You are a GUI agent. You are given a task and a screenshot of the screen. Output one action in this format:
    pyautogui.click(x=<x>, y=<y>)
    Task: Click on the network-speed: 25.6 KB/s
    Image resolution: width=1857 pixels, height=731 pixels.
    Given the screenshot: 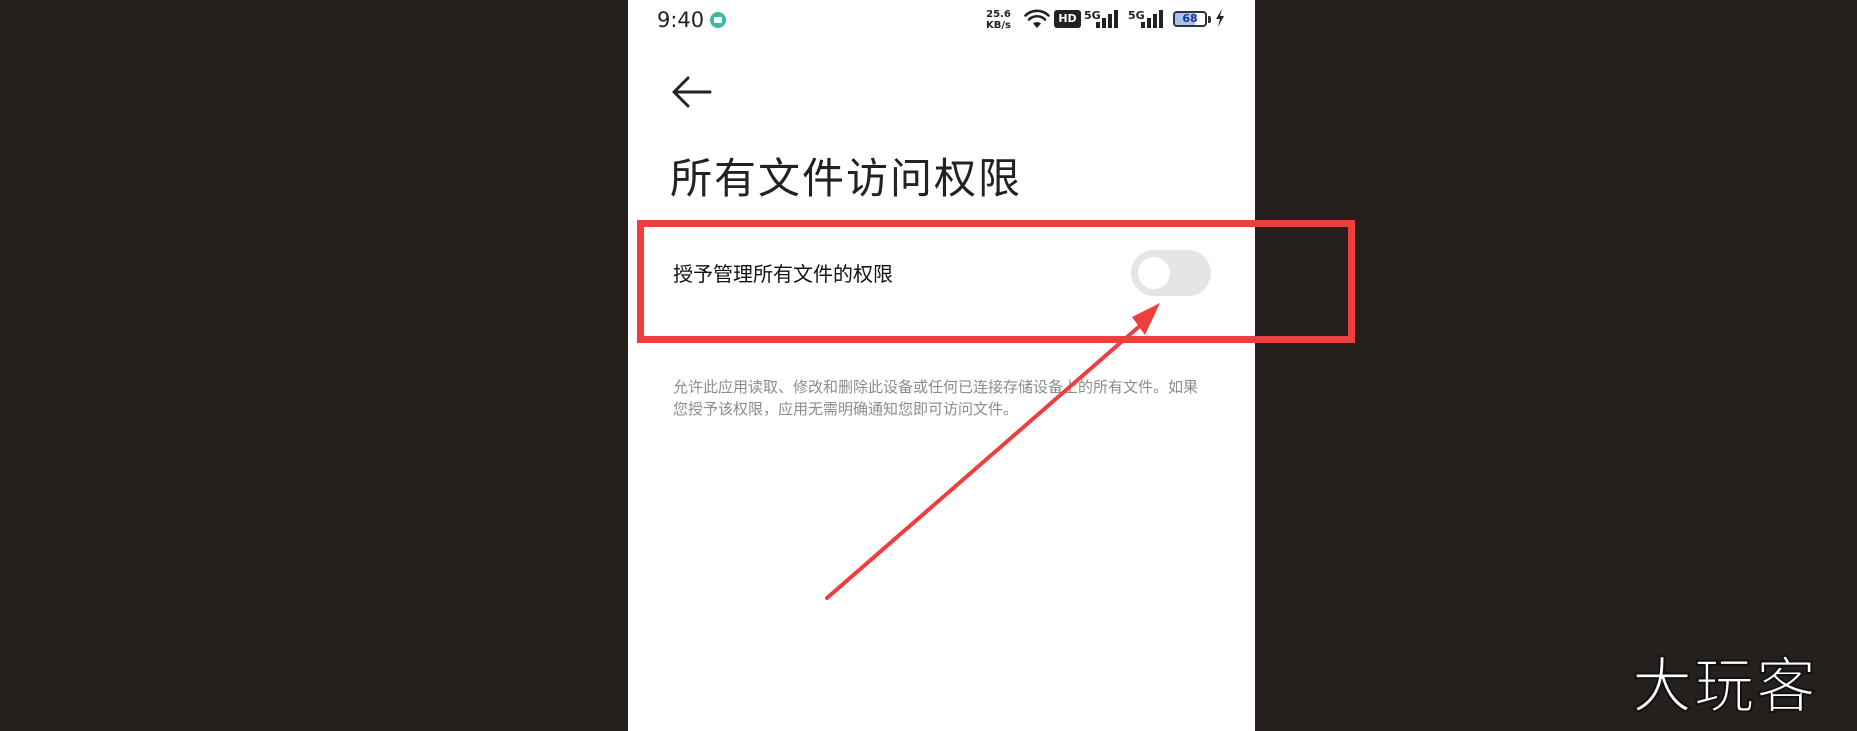 What is the action you would take?
    pyautogui.click(x=998, y=20)
    